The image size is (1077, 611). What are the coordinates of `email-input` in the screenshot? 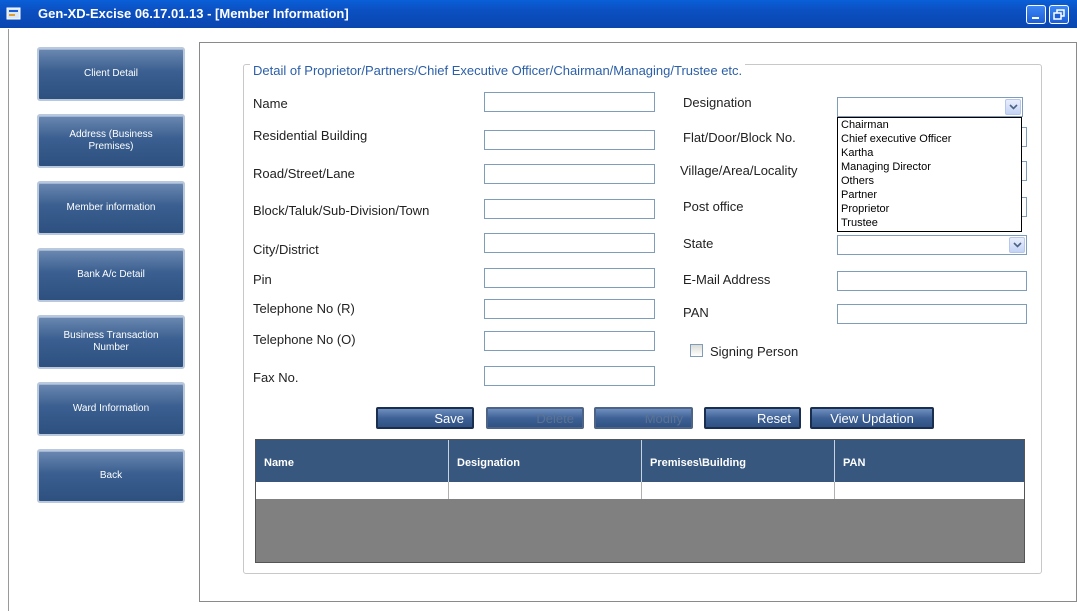 It's located at (932, 281).